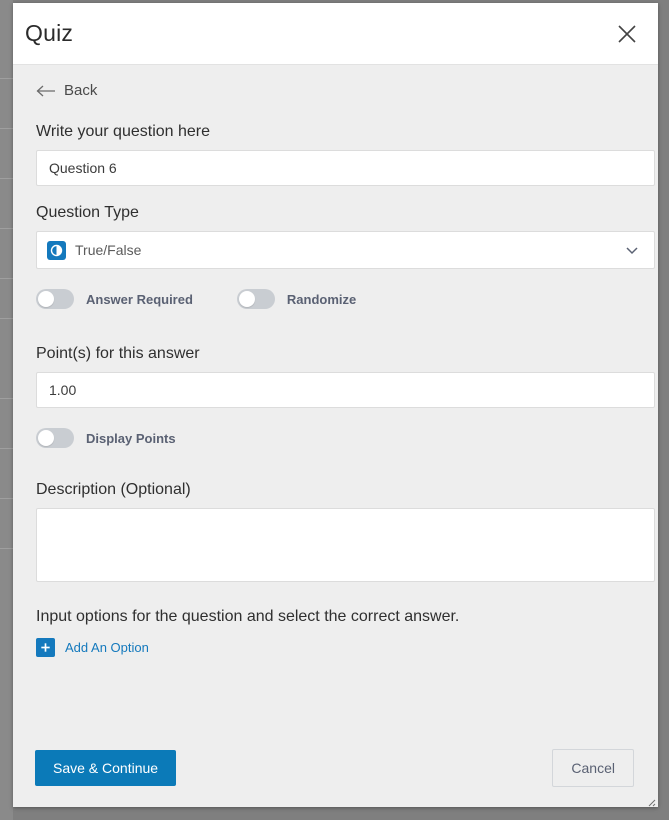  Describe the element at coordinates (113, 489) in the screenshot. I see `description-label: Description (Optional)` at that location.